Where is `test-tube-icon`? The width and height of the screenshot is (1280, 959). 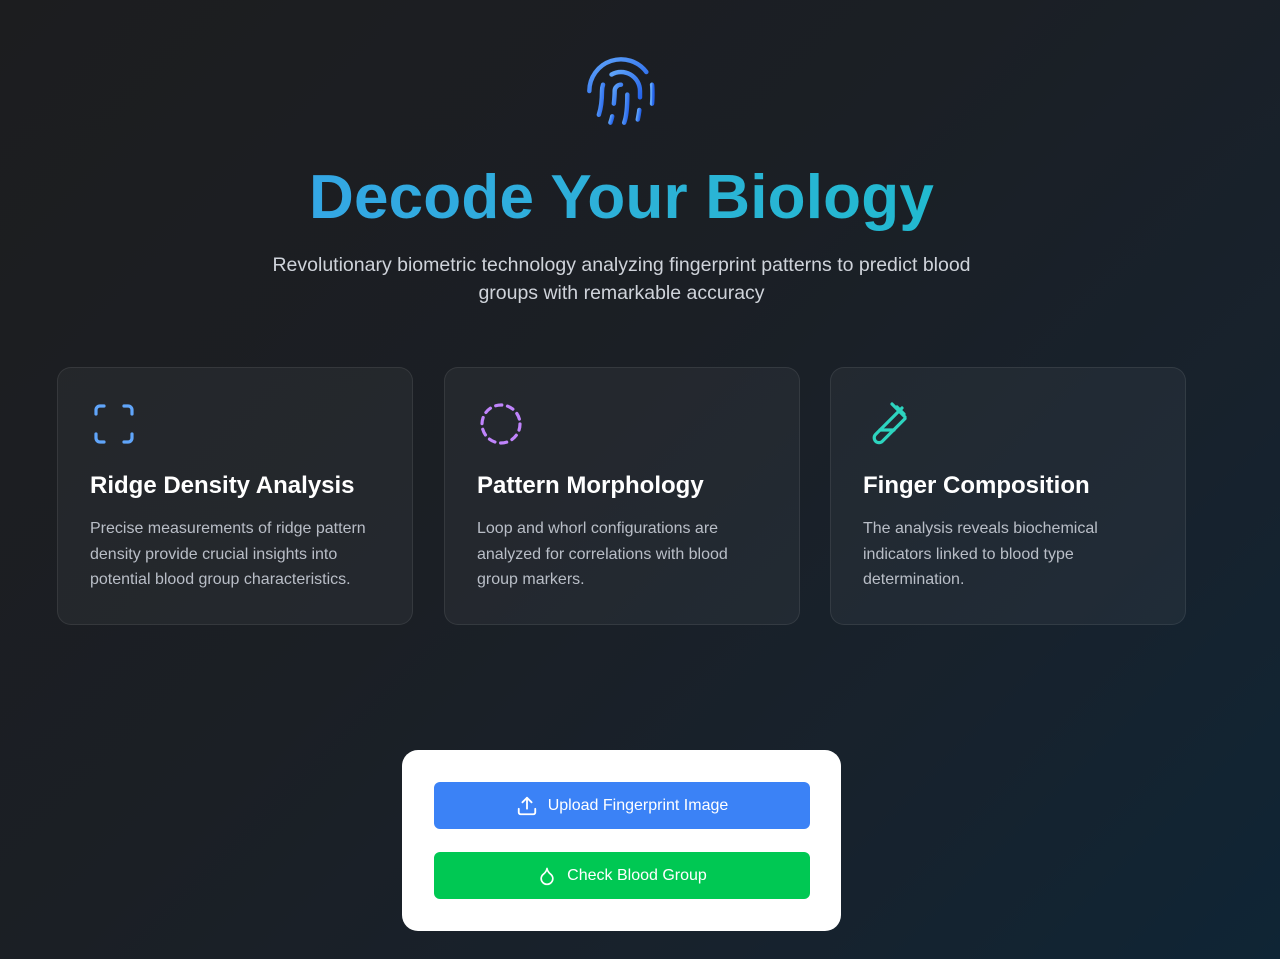 test-tube-icon is located at coordinates (887, 424).